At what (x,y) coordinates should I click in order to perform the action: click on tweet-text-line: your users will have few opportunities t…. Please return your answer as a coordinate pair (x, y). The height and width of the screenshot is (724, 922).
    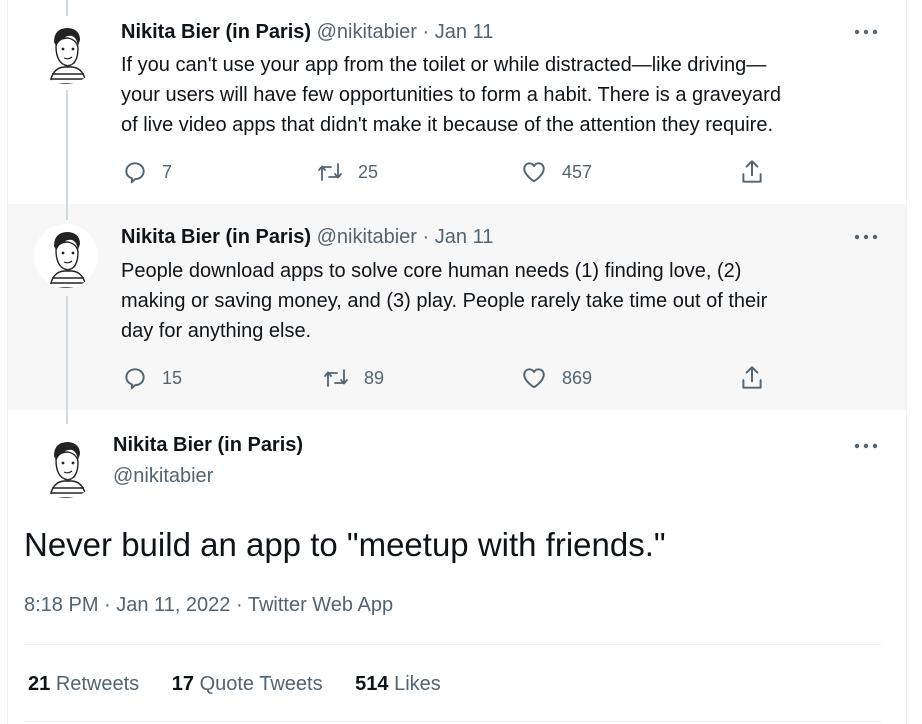
    Looking at the image, I should click on (451, 95).